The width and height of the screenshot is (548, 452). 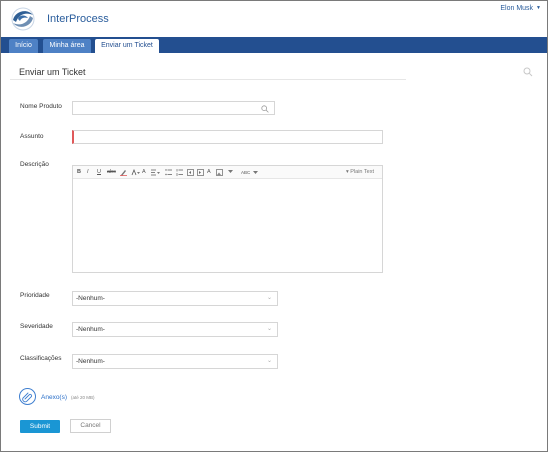 What do you see at coordinates (175, 298) in the screenshot?
I see `prioridade-select: -Nenhum- ⌄` at bounding box center [175, 298].